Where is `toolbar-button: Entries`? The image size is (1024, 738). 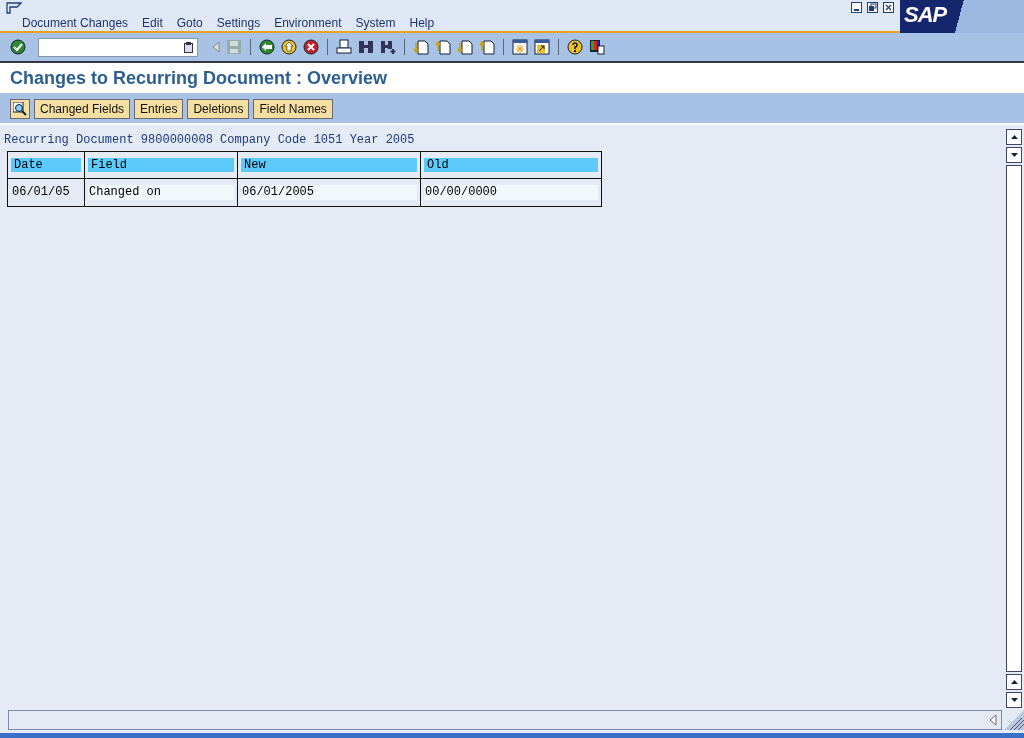
toolbar-button: Entries is located at coordinates (159, 109).